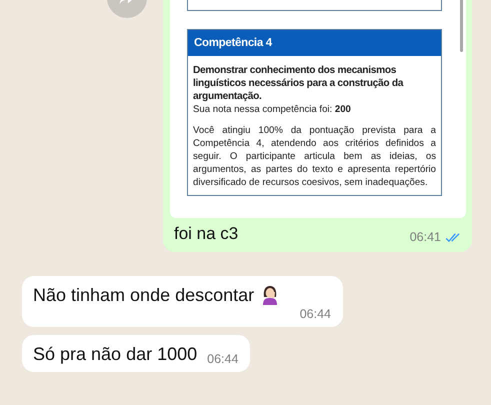 Image resolution: width=491 pixels, height=405 pixels. What do you see at coordinates (298, 83) in the screenshot?
I see `card-title: Demonstrar conhecimento dos mecanismos linguísticos necessários para a construção da argumentação.` at bounding box center [298, 83].